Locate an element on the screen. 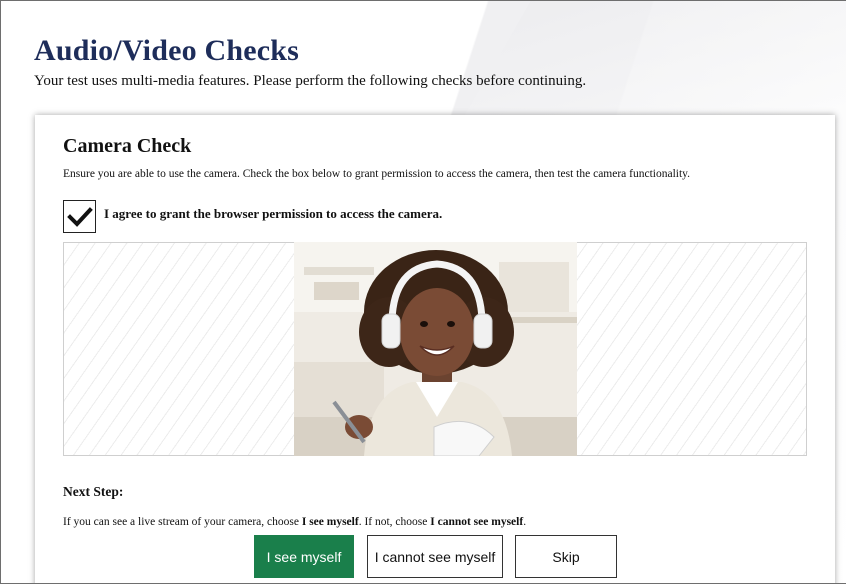 The width and height of the screenshot is (847, 584). checkmark-icon is located at coordinates (79, 216).